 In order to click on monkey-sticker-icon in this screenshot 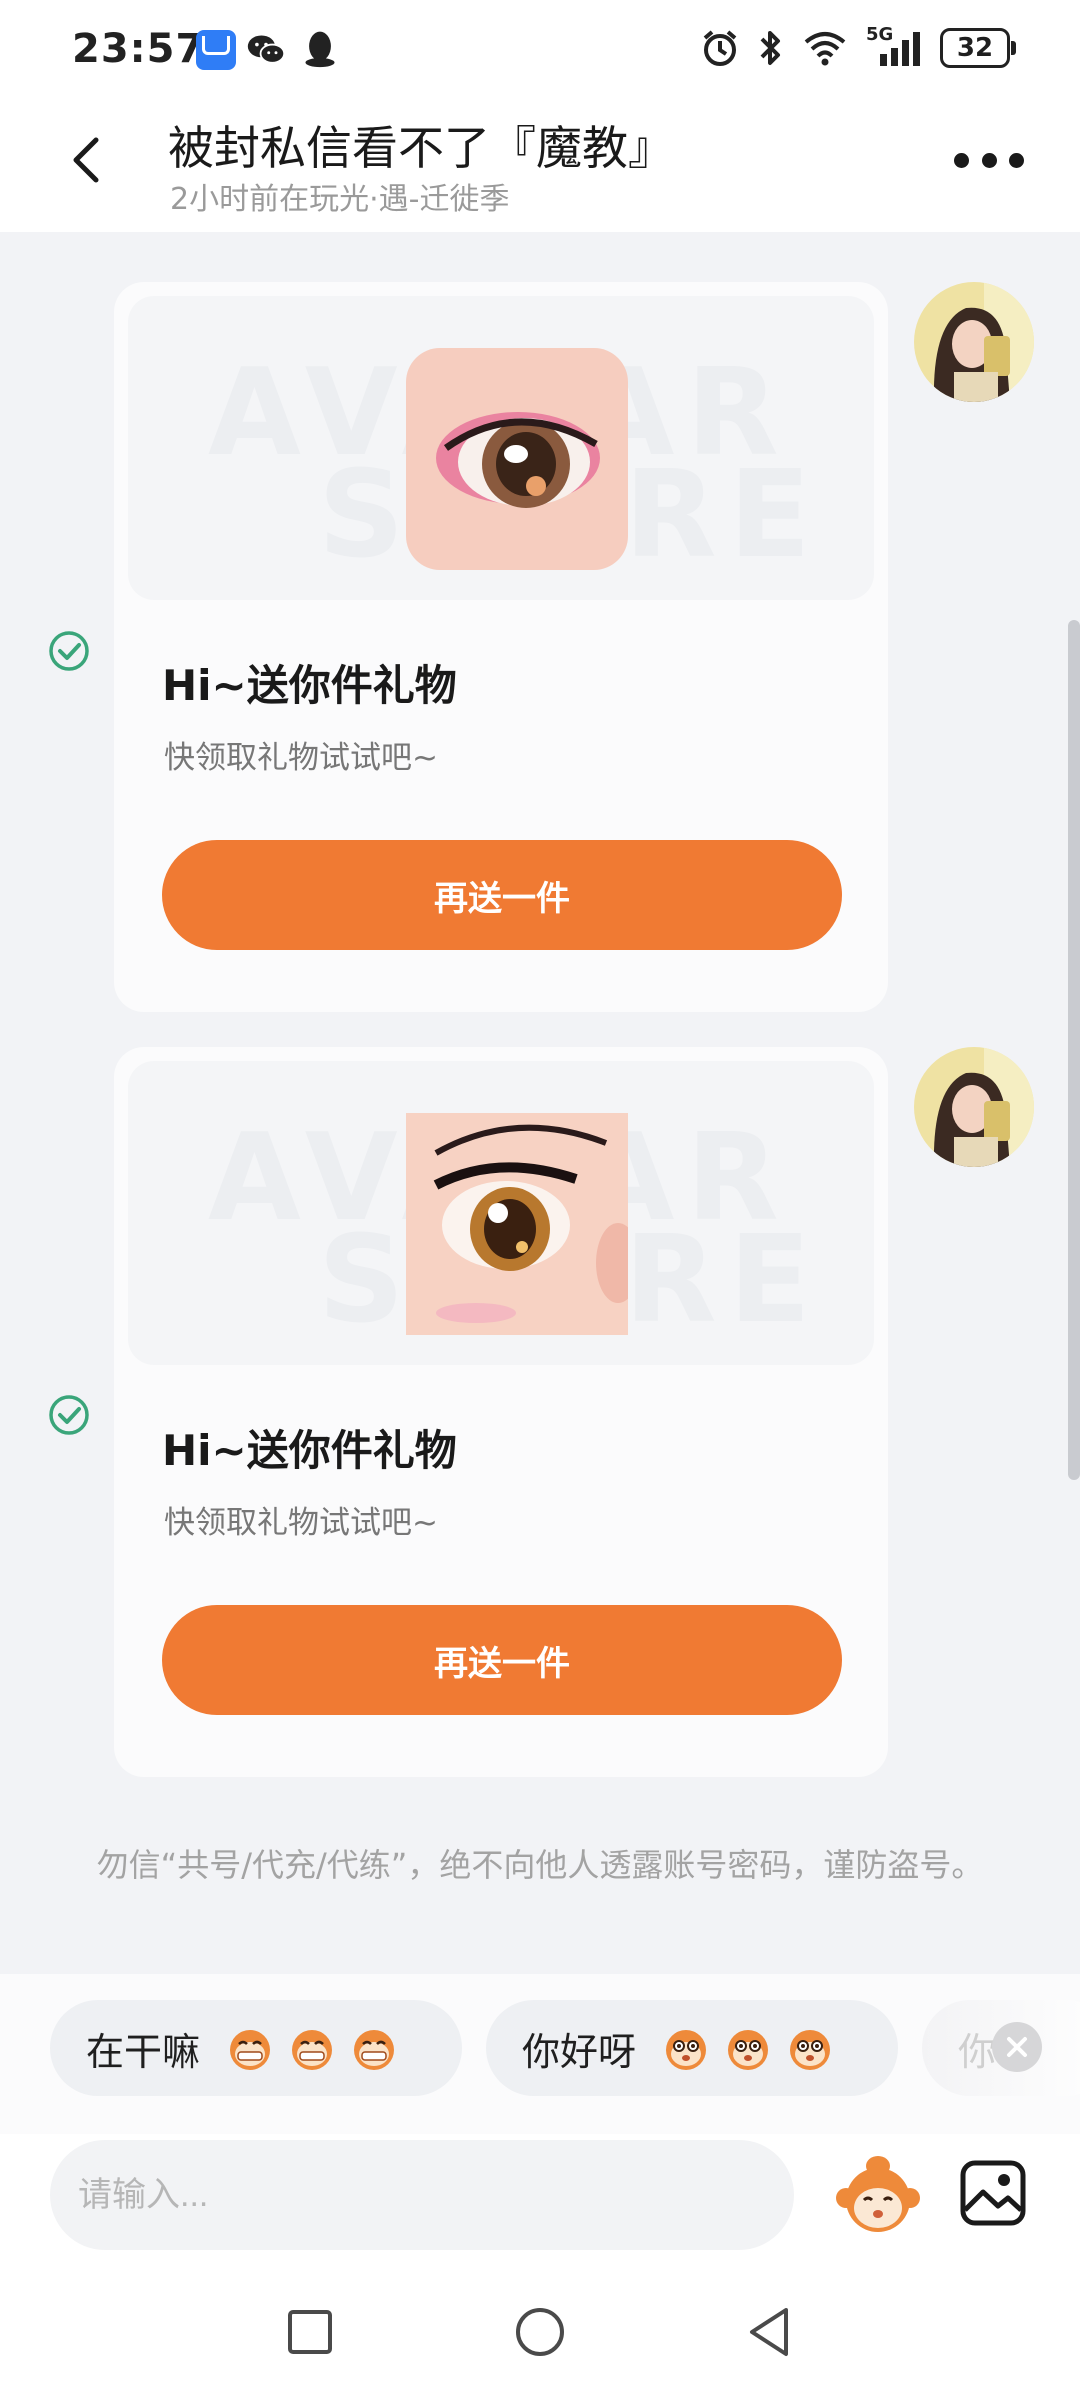, I will do `click(878, 2196)`.